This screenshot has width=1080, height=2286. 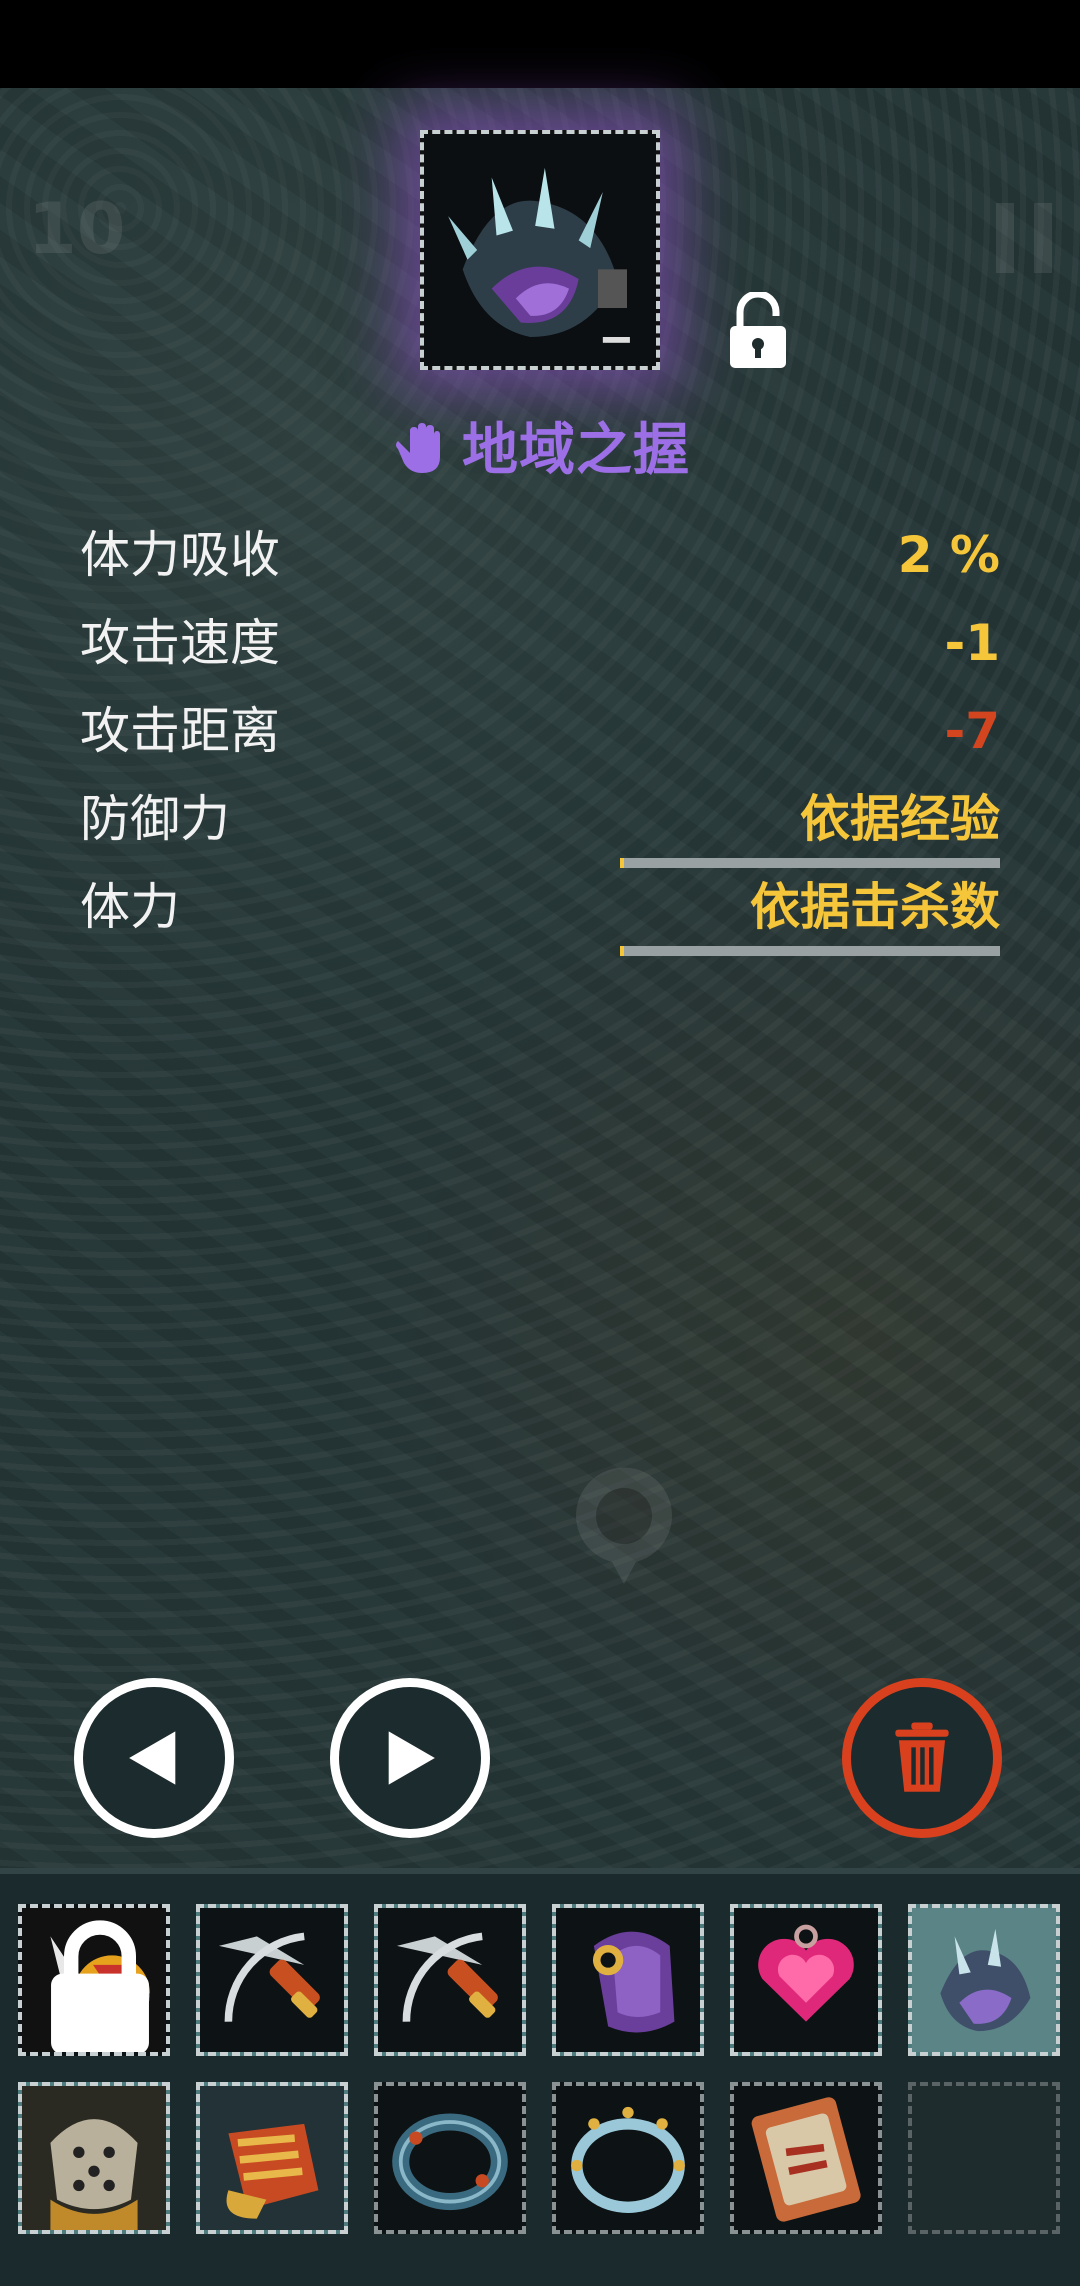 I want to click on stat-value: 依据击杀数, so click(x=875, y=907).